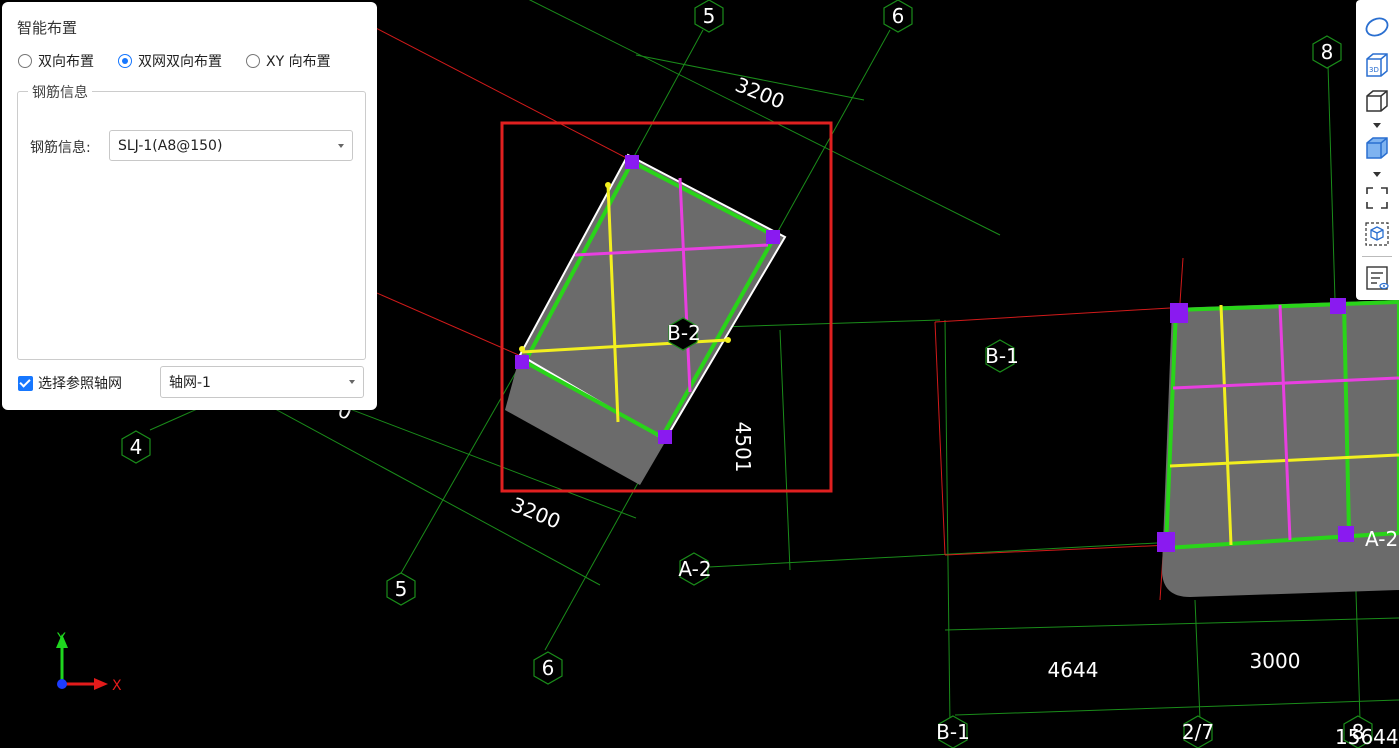 The image size is (1399, 748). Describe the element at coordinates (136, 447) in the screenshot. I see `axis-label: 4` at that location.